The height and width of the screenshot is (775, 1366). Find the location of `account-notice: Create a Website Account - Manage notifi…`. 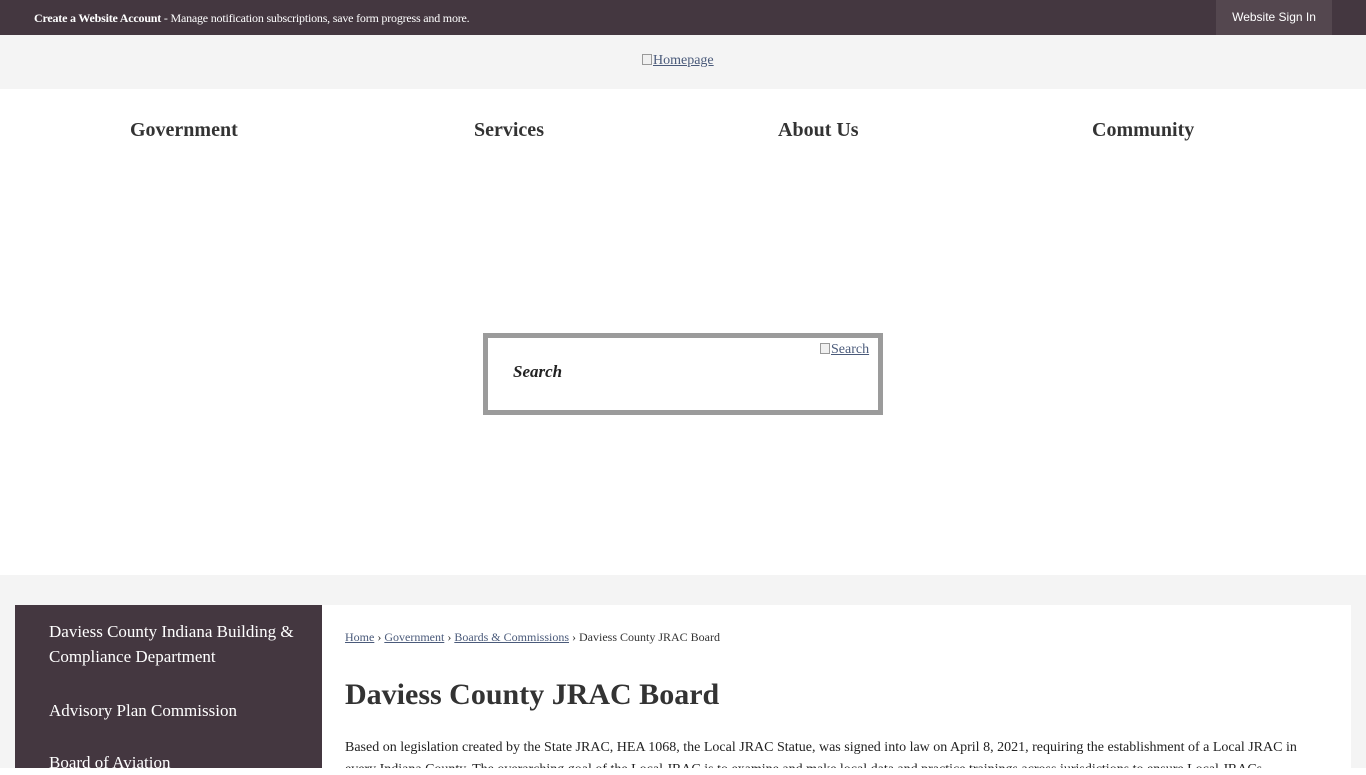

account-notice: Create a Website Account - Manage notifi… is located at coordinates (252, 18).